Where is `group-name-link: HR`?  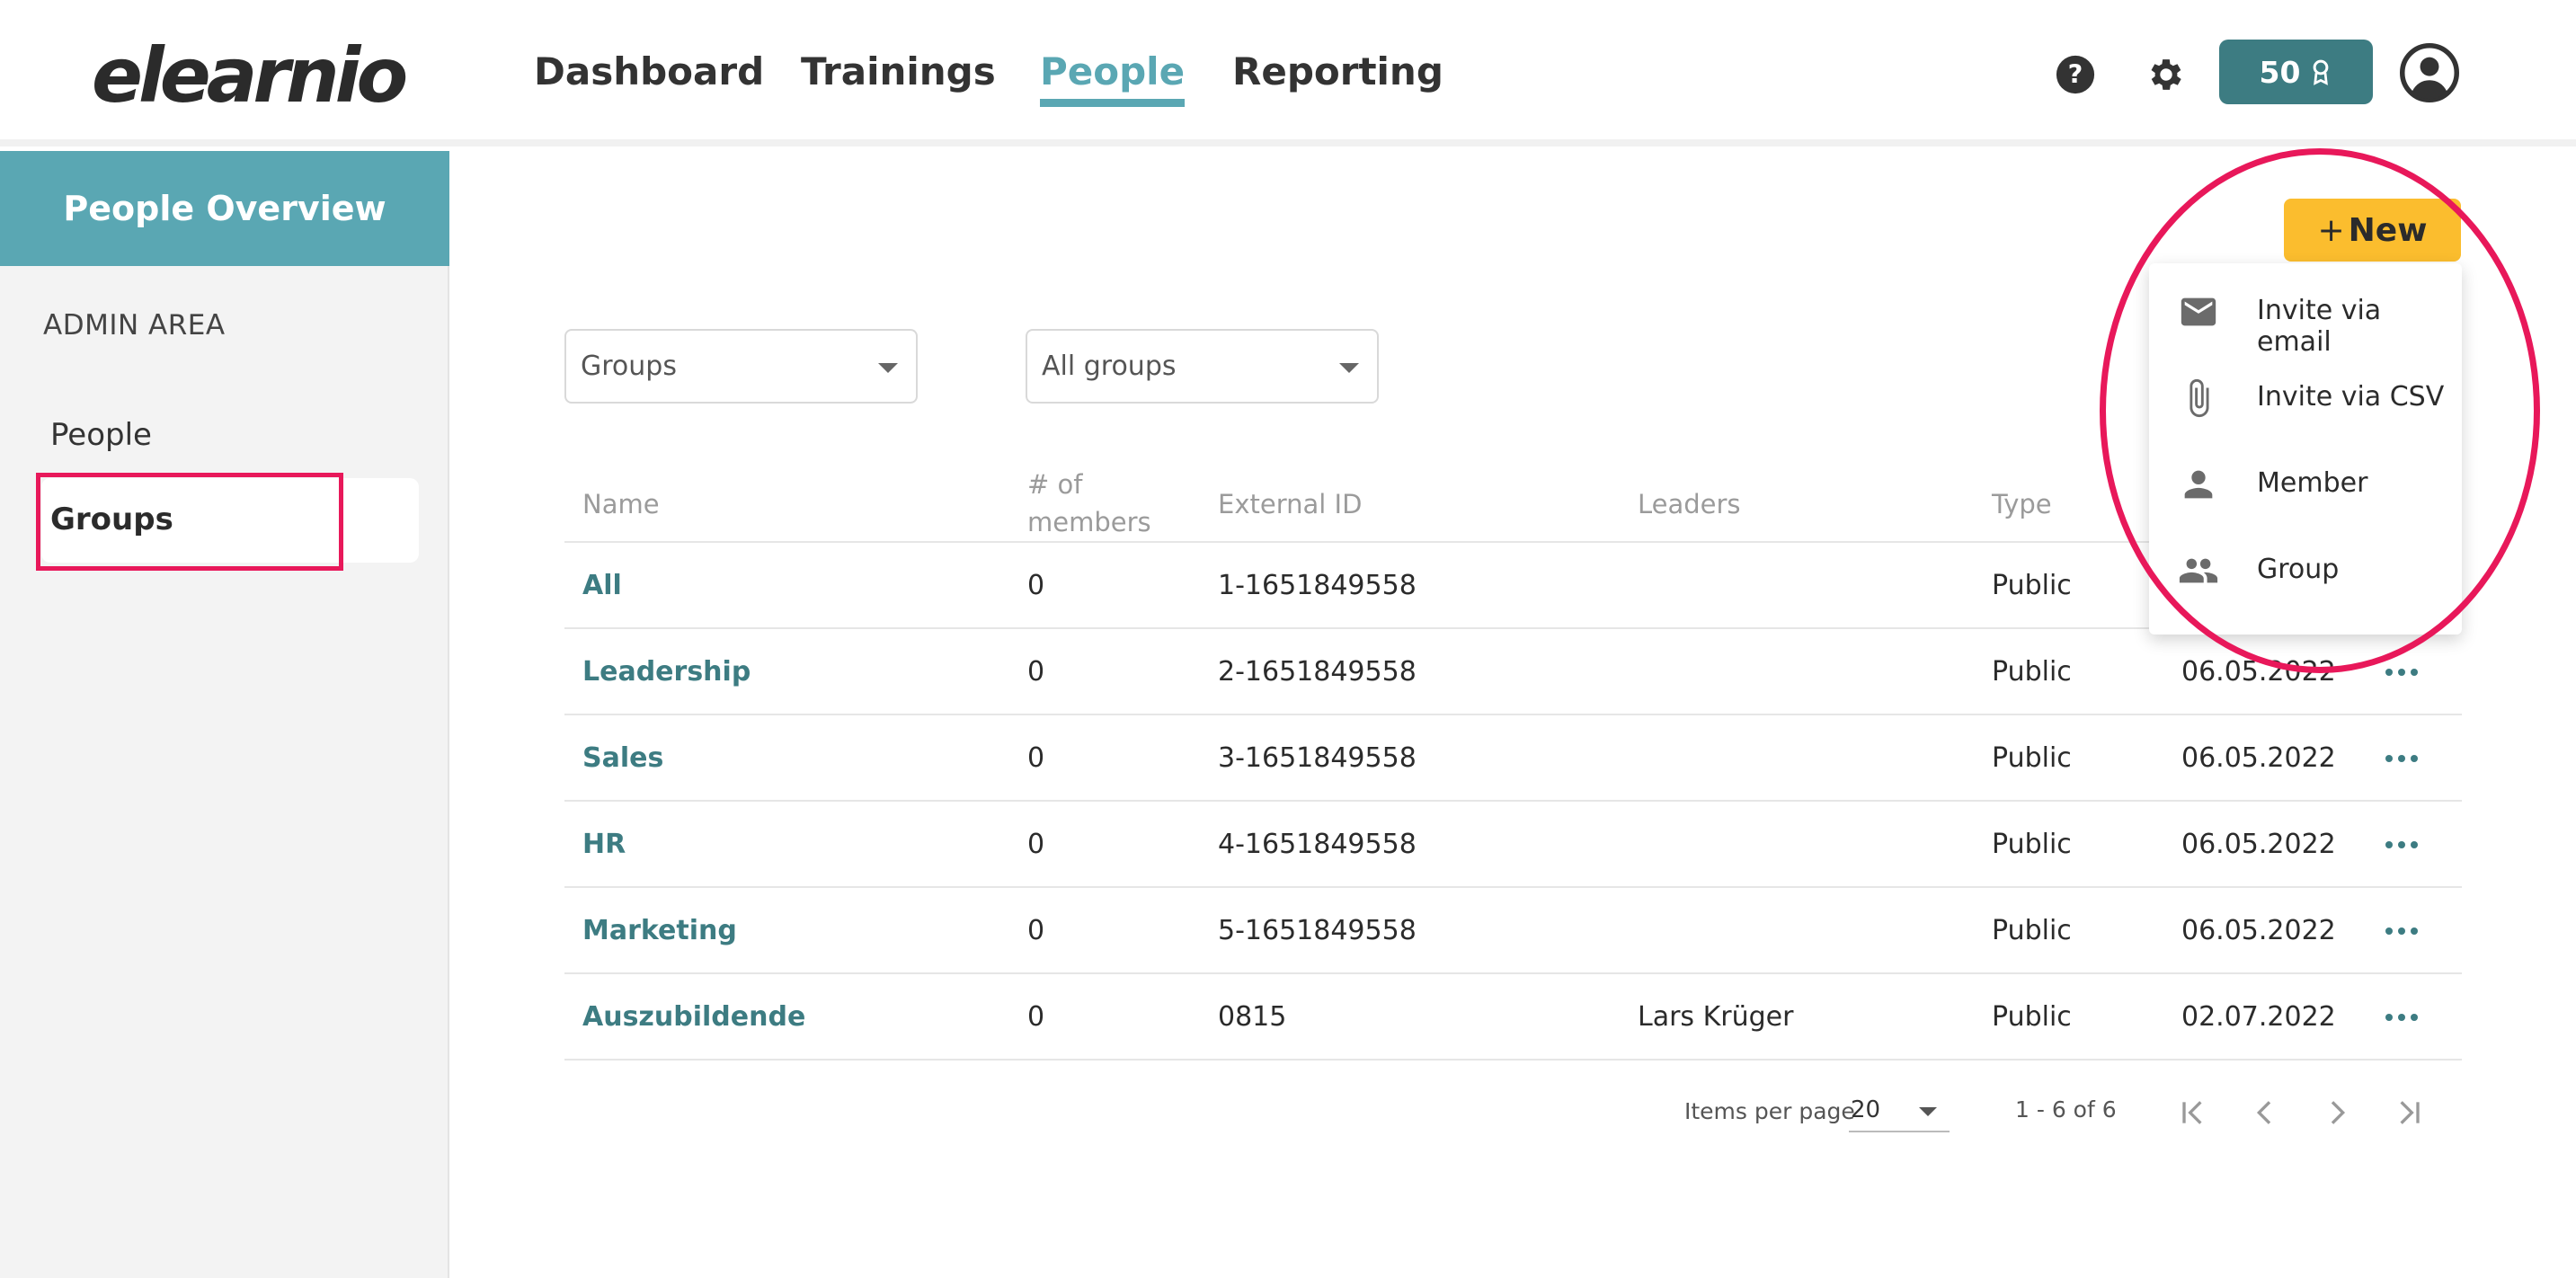
group-name-link: HR is located at coordinates (604, 845).